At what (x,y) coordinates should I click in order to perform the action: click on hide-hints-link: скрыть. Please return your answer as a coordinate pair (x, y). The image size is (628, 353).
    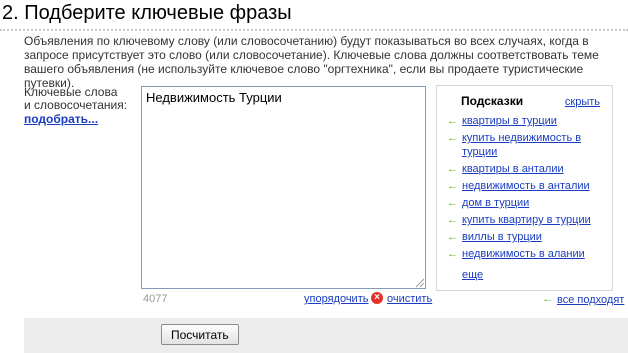
    Looking at the image, I should click on (582, 102).